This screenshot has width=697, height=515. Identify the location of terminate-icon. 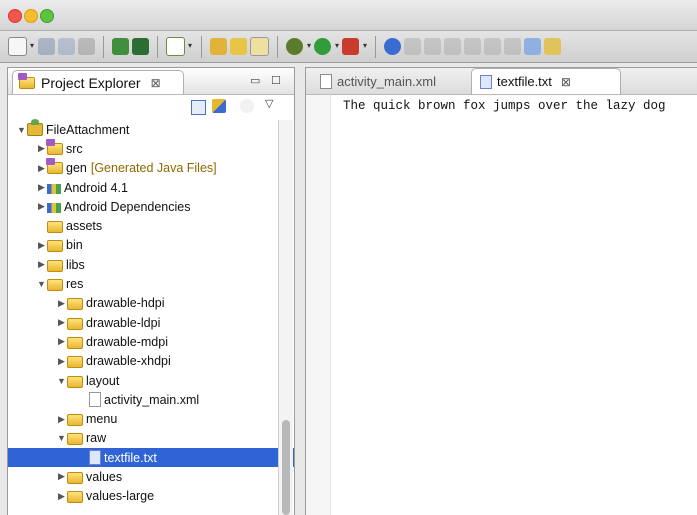
(452, 46).